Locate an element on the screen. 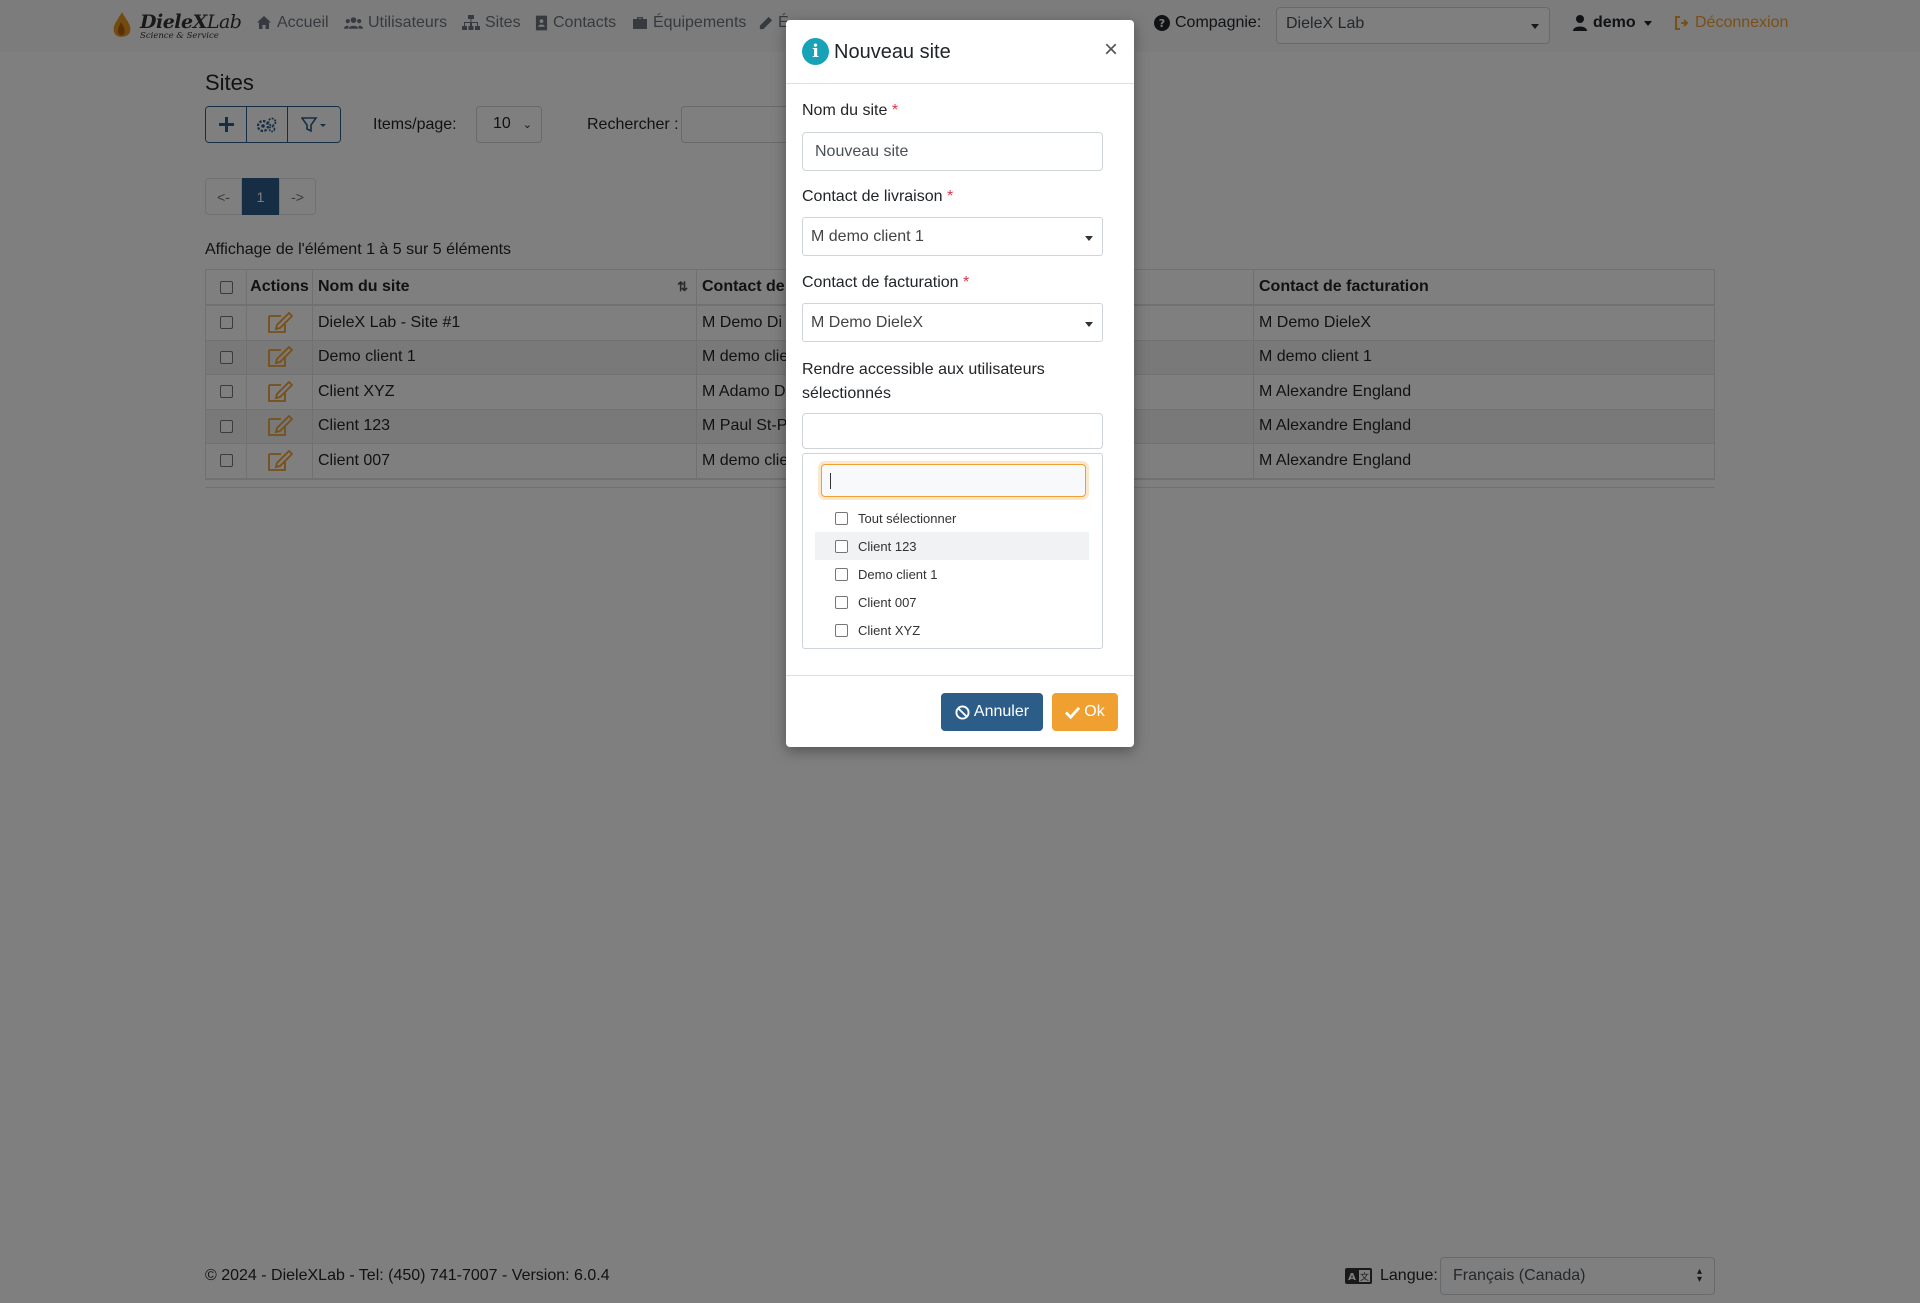 This screenshot has width=1920, height=1303. modal-footer-divider is located at coordinates (960, 675).